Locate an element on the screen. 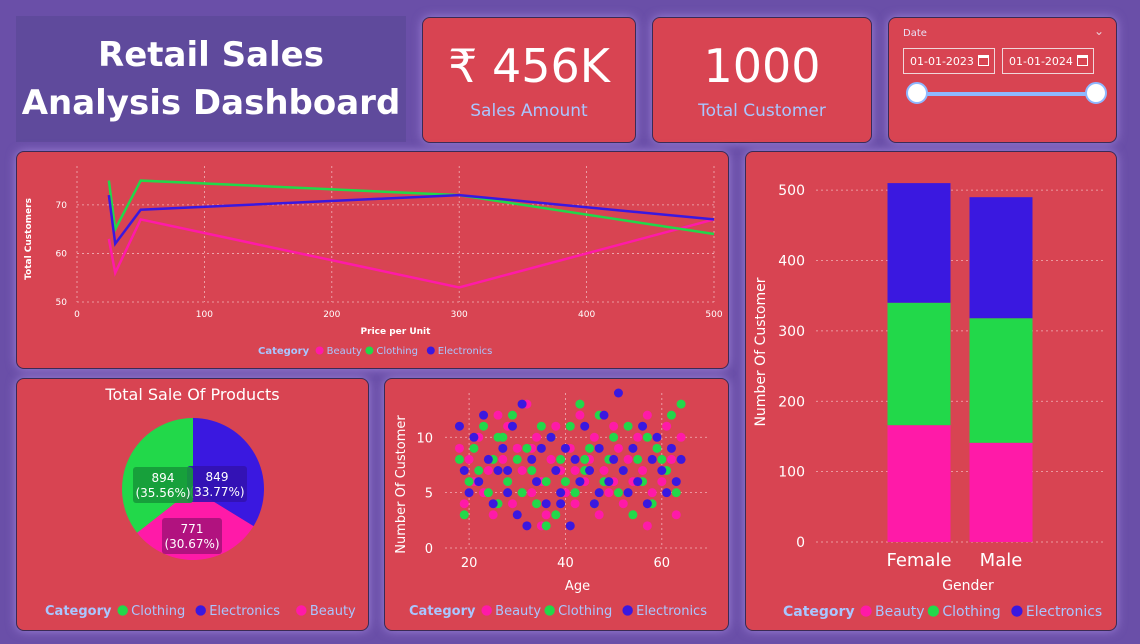  date-range-track is located at coordinates (1005, 94).